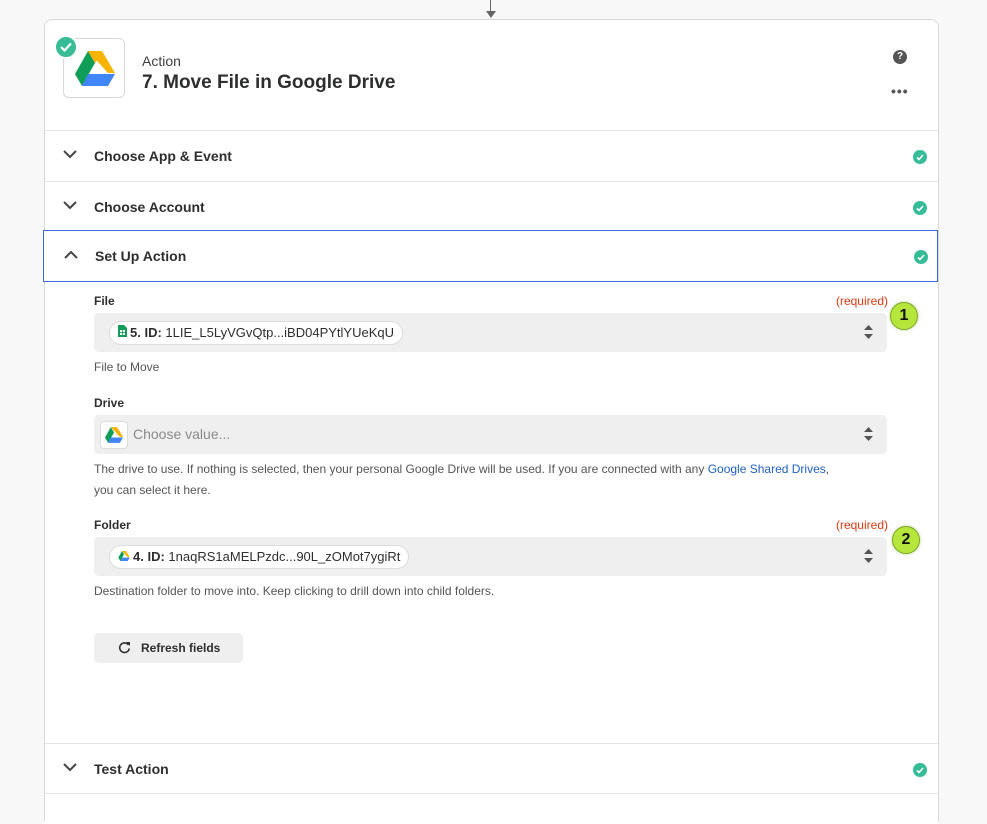  I want to click on file-required-label: (required), so click(861, 301).